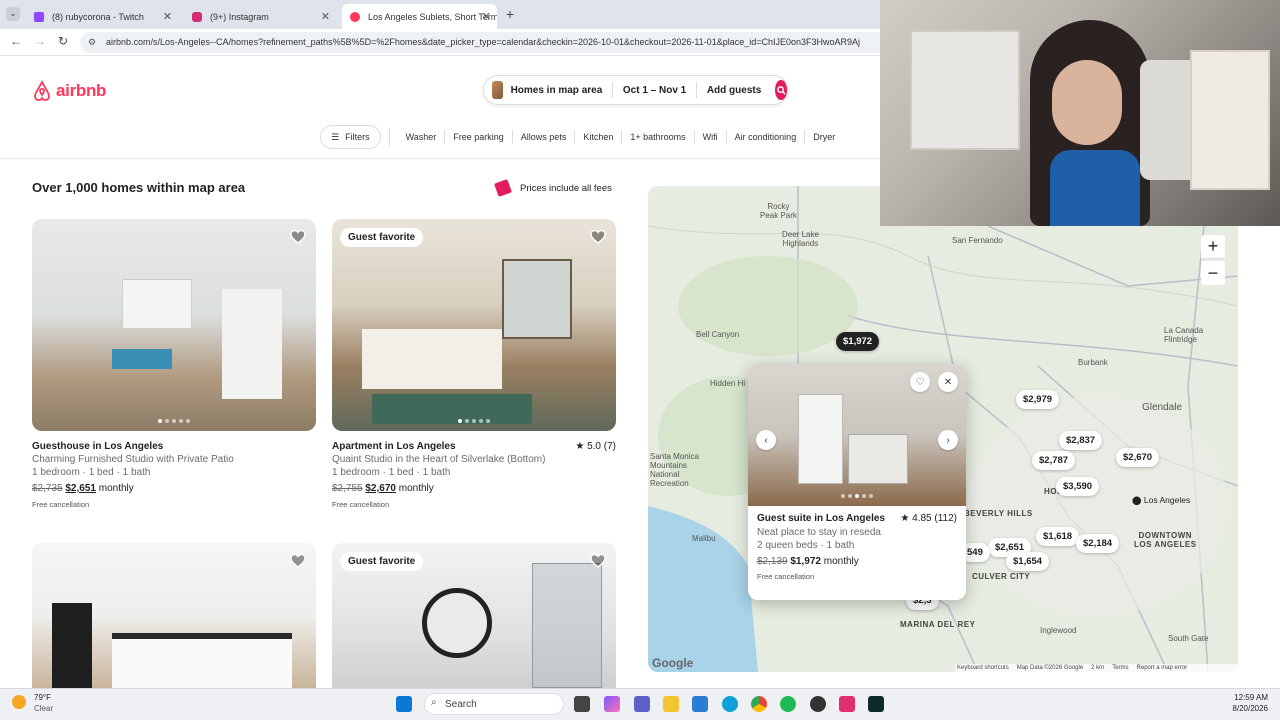 The width and height of the screenshot is (1280, 720). What do you see at coordinates (983, 668) in the screenshot?
I see `keyboard-shortcuts-link: Keyboard shortcuts` at bounding box center [983, 668].